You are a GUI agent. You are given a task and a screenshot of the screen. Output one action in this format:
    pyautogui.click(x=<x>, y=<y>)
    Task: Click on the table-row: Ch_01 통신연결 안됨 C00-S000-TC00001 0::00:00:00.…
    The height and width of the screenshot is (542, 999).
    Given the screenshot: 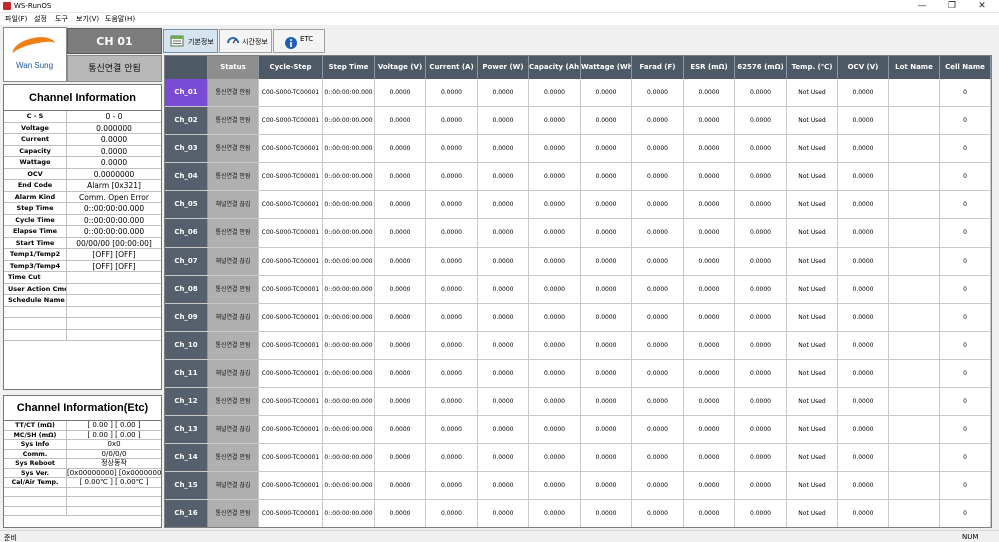 What is the action you would take?
    pyautogui.click(x=578, y=93)
    